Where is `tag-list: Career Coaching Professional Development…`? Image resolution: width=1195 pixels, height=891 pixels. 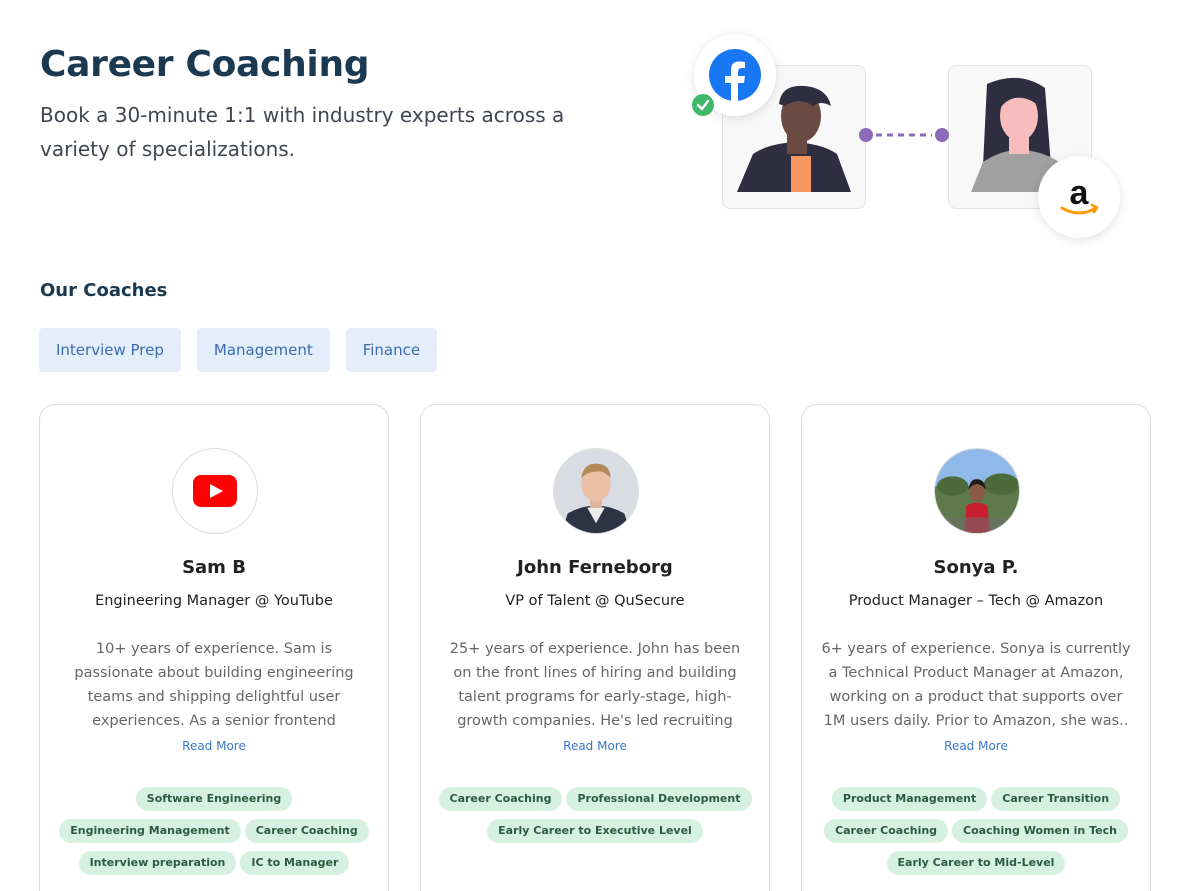 tag-list: Career Coaching Professional Development… is located at coordinates (595, 815).